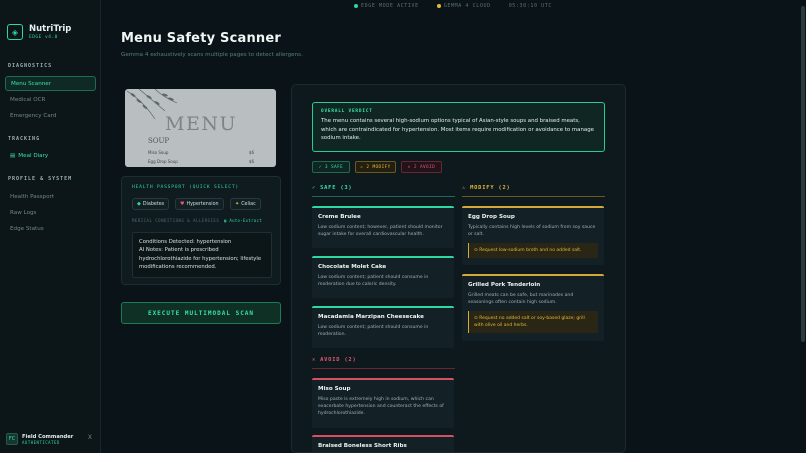  What do you see at coordinates (331, 167) in the screenshot?
I see `safe-count-badge: ✓ 3 SAFE` at bounding box center [331, 167].